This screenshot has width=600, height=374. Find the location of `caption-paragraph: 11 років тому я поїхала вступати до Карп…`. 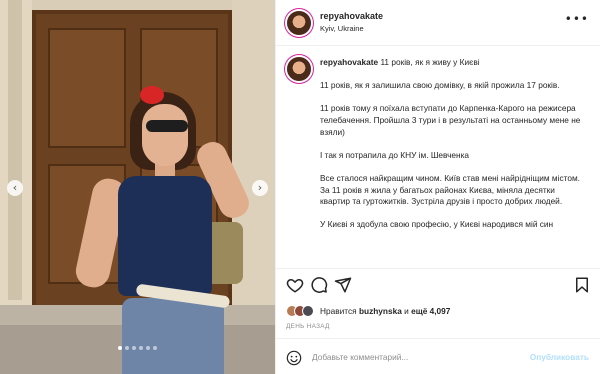

caption-paragraph: 11 років тому я поїхала вступати до Карп… is located at coordinates (450, 120).